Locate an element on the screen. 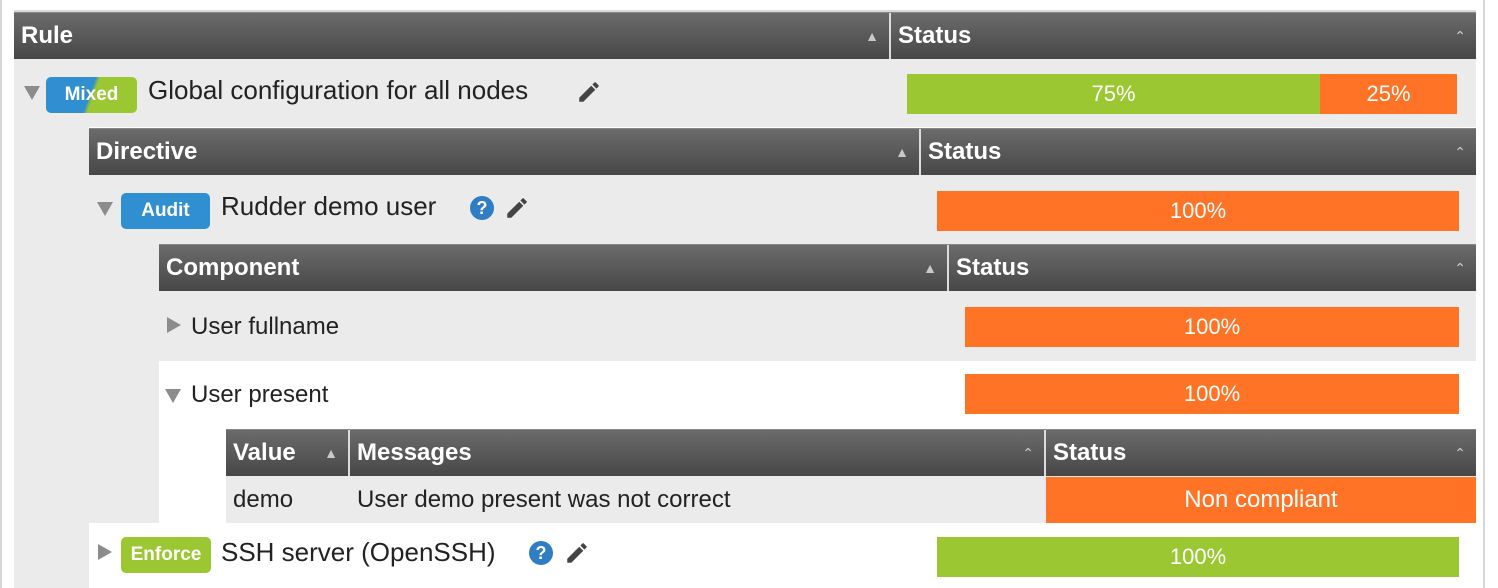  component-table-header: Component ▲ Status ⌃ is located at coordinates (817, 267).